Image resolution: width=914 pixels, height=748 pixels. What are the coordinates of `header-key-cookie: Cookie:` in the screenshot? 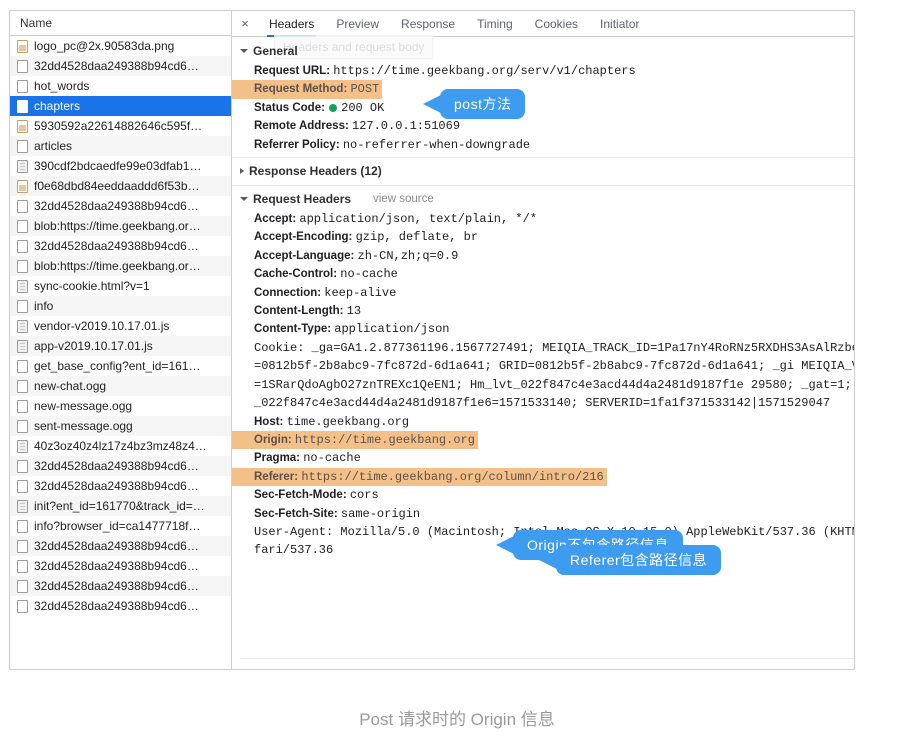 It's located at (279, 347).